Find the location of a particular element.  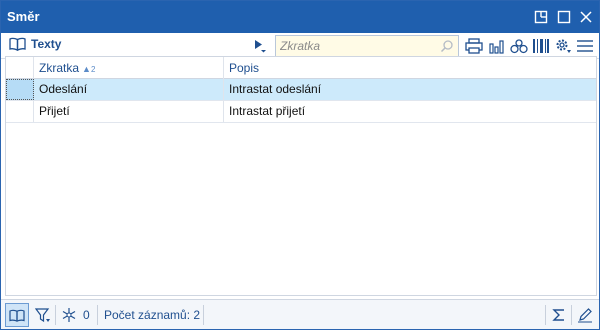

print-button is located at coordinates (474, 46).